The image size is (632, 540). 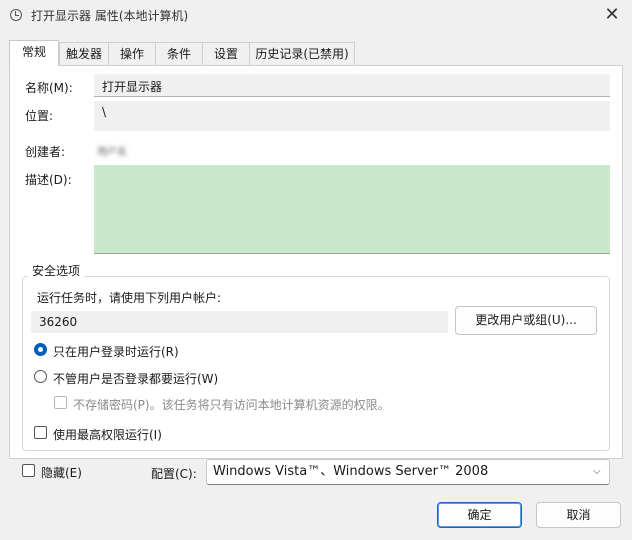 What do you see at coordinates (16, 15) in the screenshot?
I see `clock-icon` at bounding box center [16, 15].